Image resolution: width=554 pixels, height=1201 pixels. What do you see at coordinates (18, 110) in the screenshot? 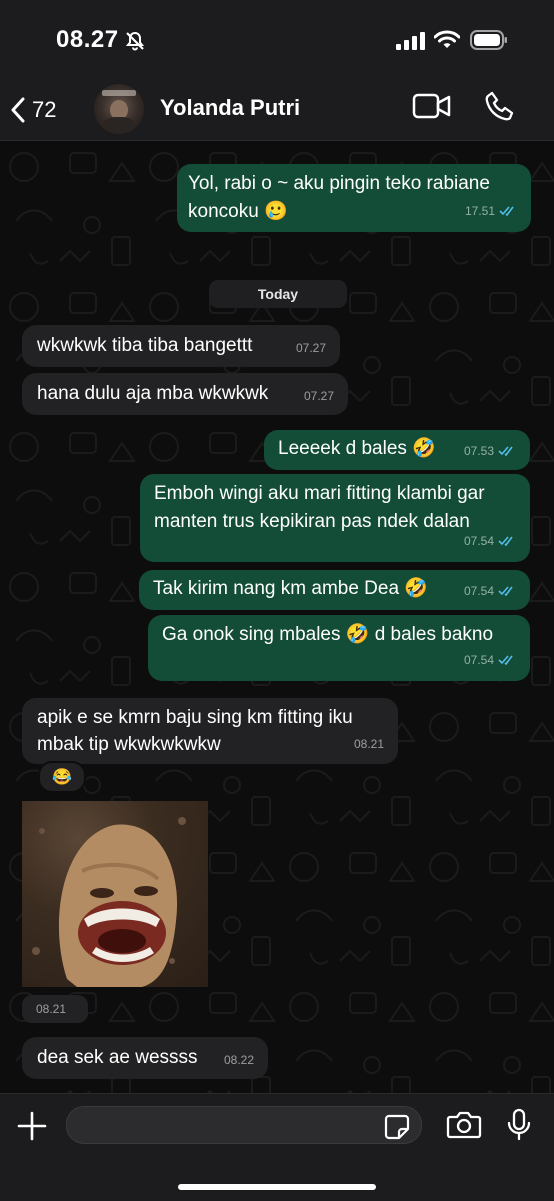
I see `chevron-left-icon` at bounding box center [18, 110].